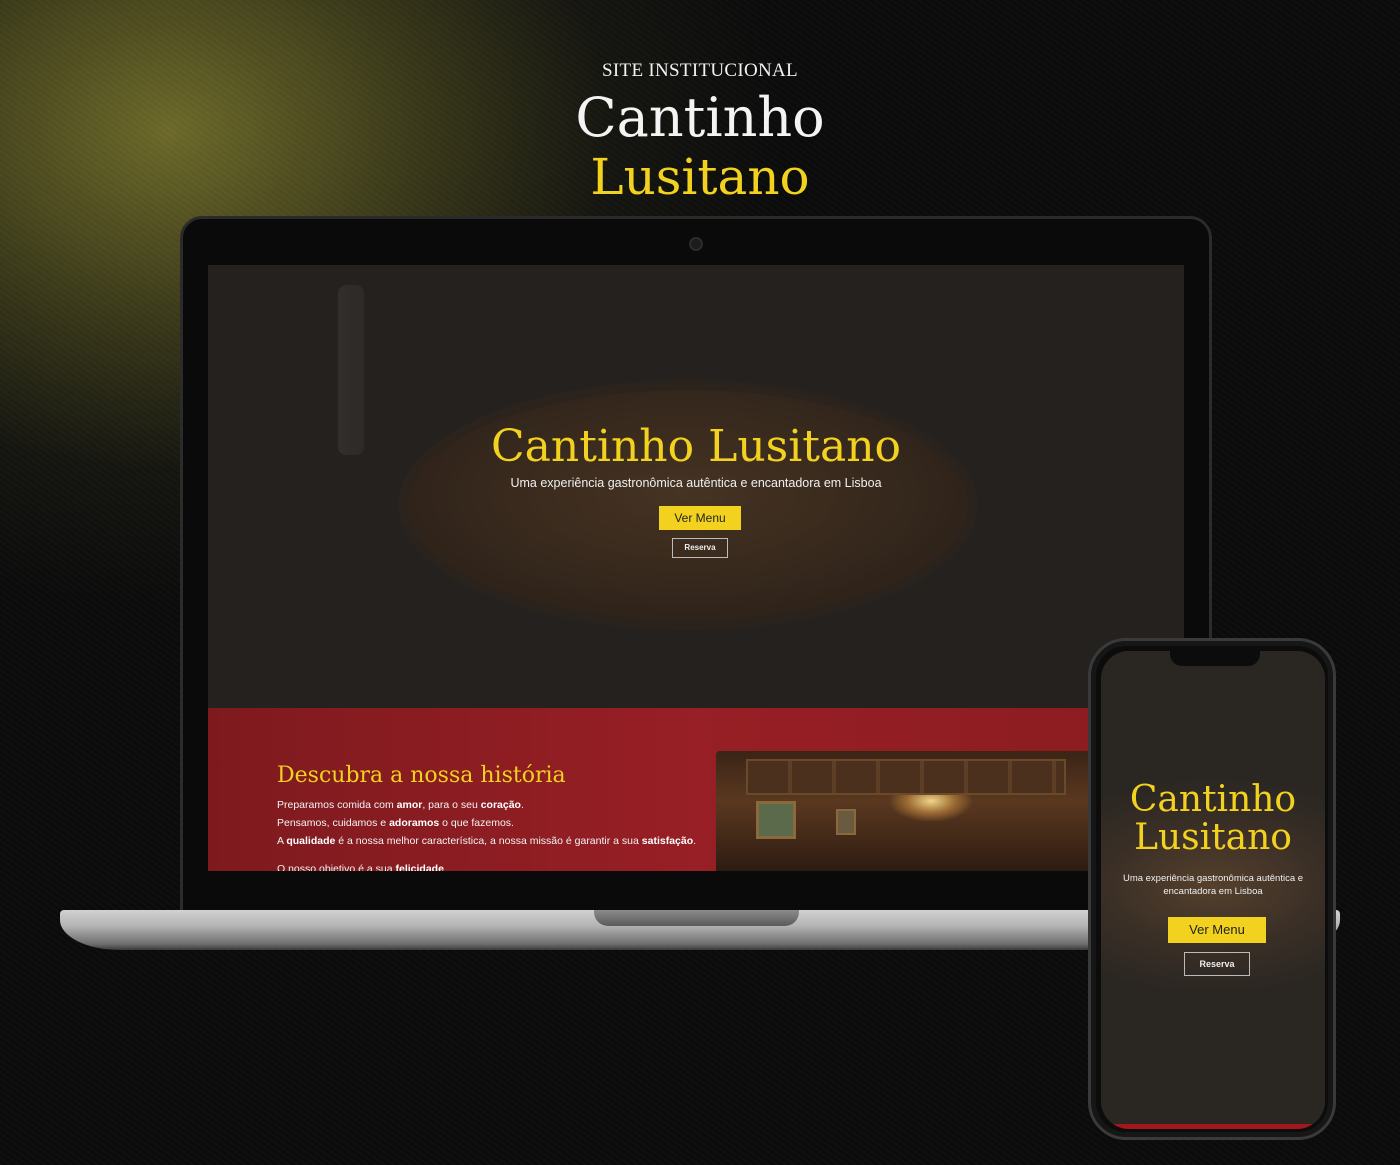 The height and width of the screenshot is (1165, 1400). What do you see at coordinates (336, 867) in the screenshot?
I see `story-text: O nosso objetivo é a sua` at bounding box center [336, 867].